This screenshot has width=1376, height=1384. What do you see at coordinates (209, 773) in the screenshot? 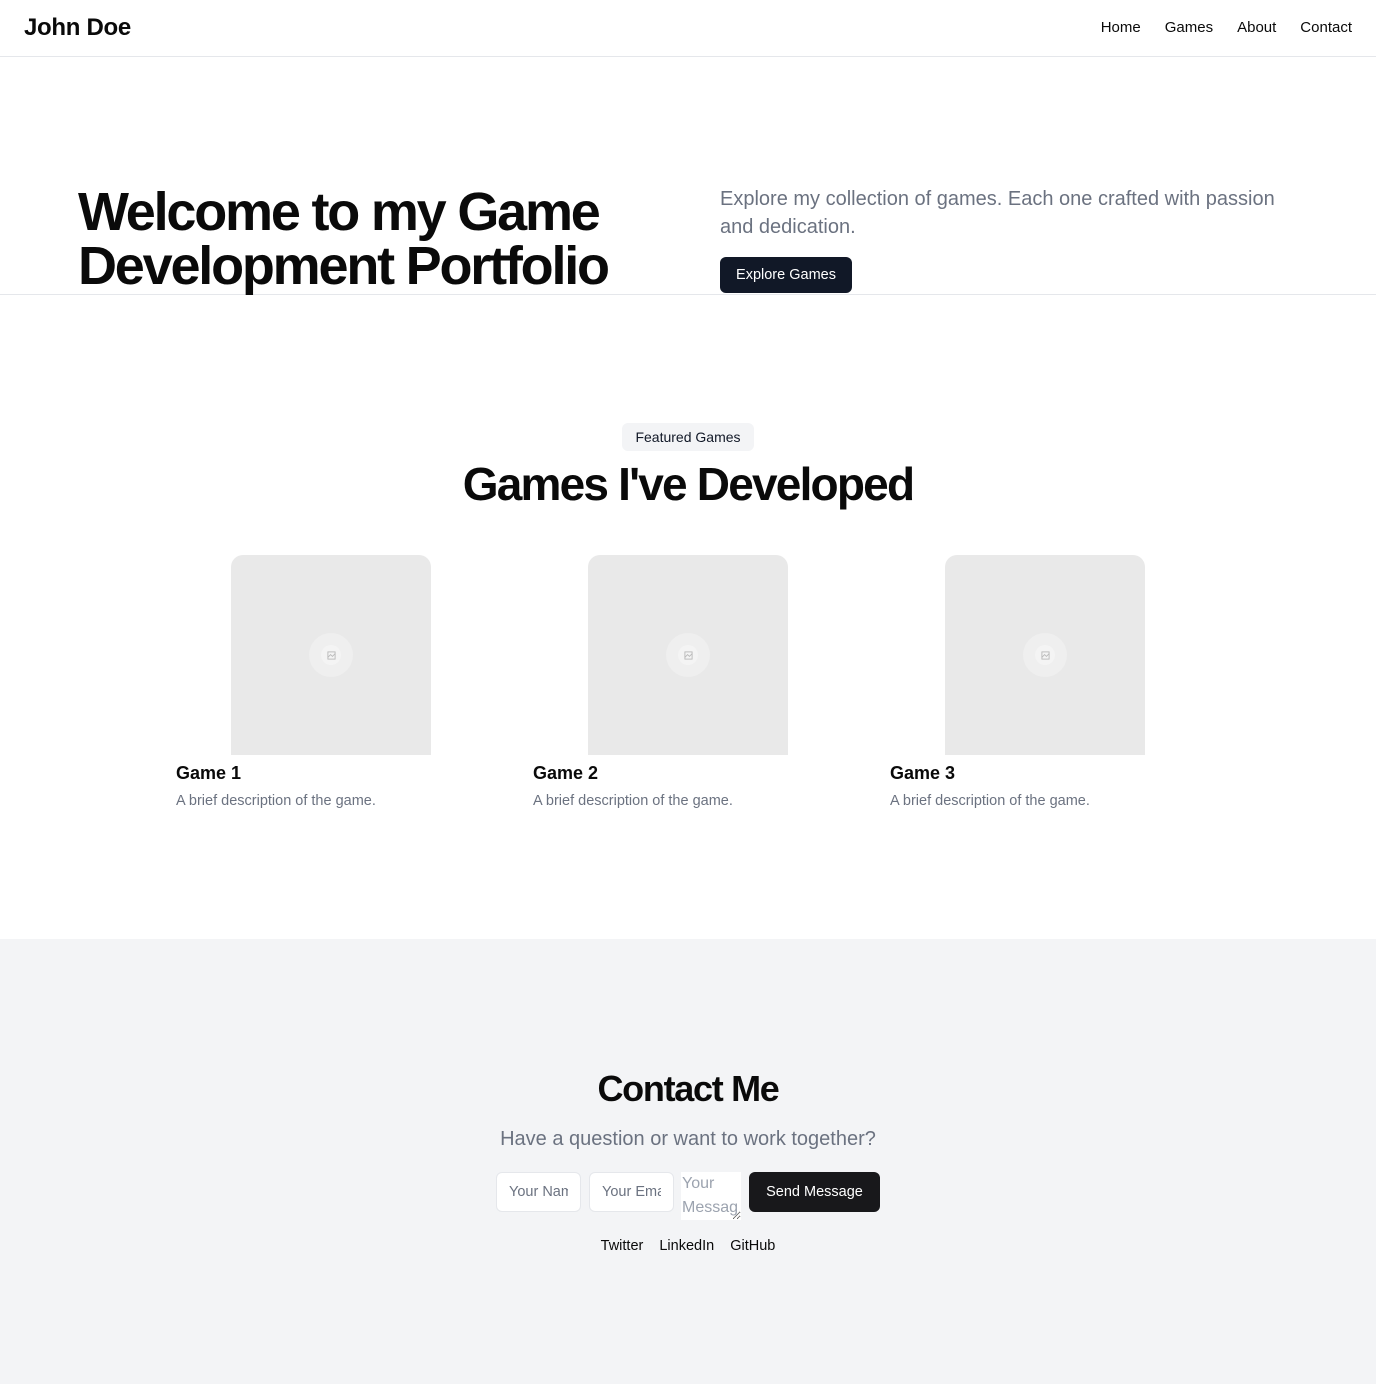
I see `game-title: Game 1` at bounding box center [209, 773].